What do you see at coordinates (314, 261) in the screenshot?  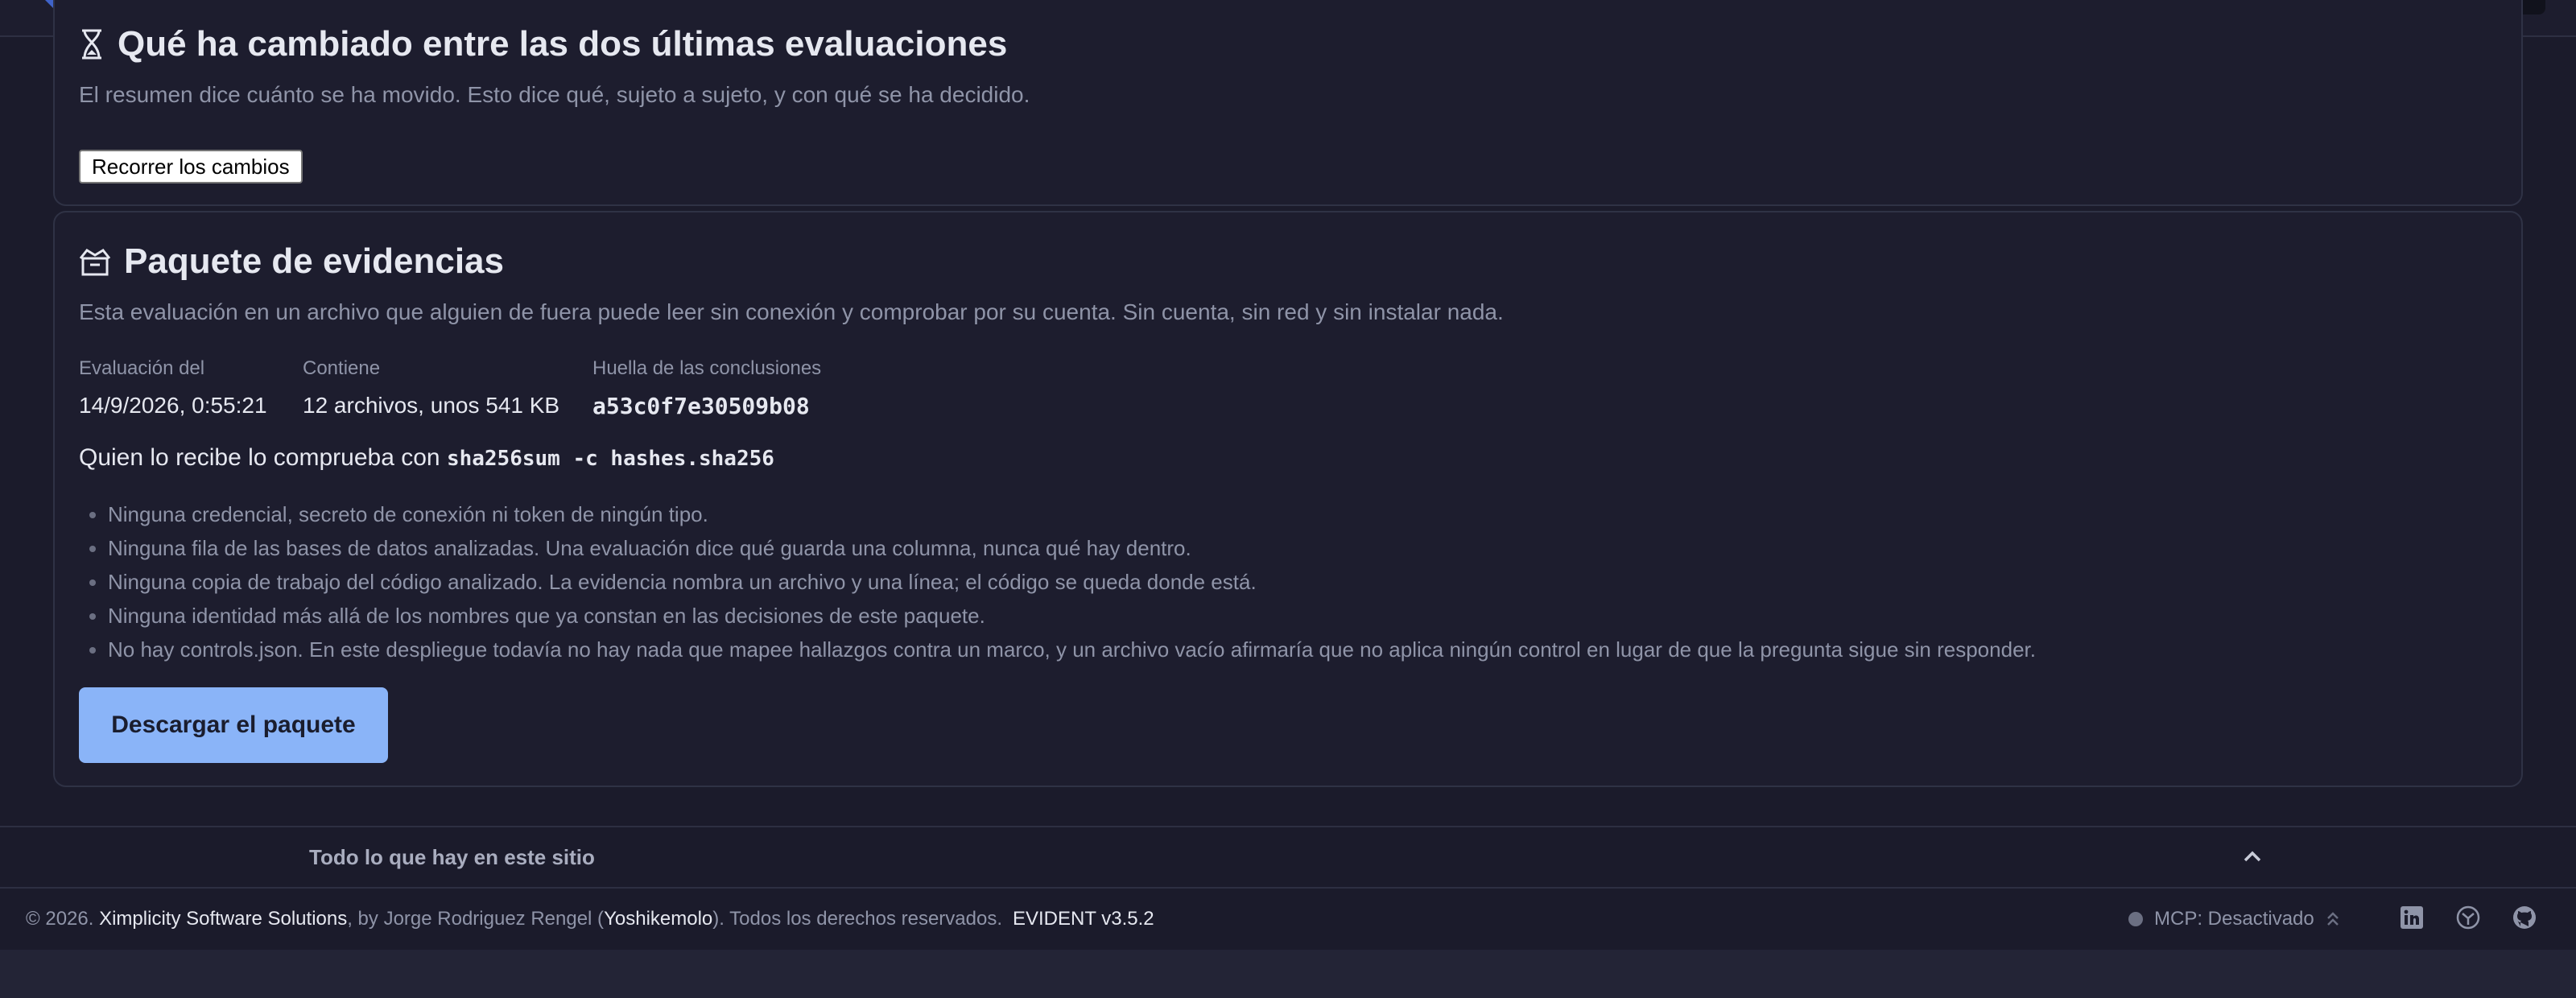 I see `evidence-card-title-text: Paquete de evidencias` at bounding box center [314, 261].